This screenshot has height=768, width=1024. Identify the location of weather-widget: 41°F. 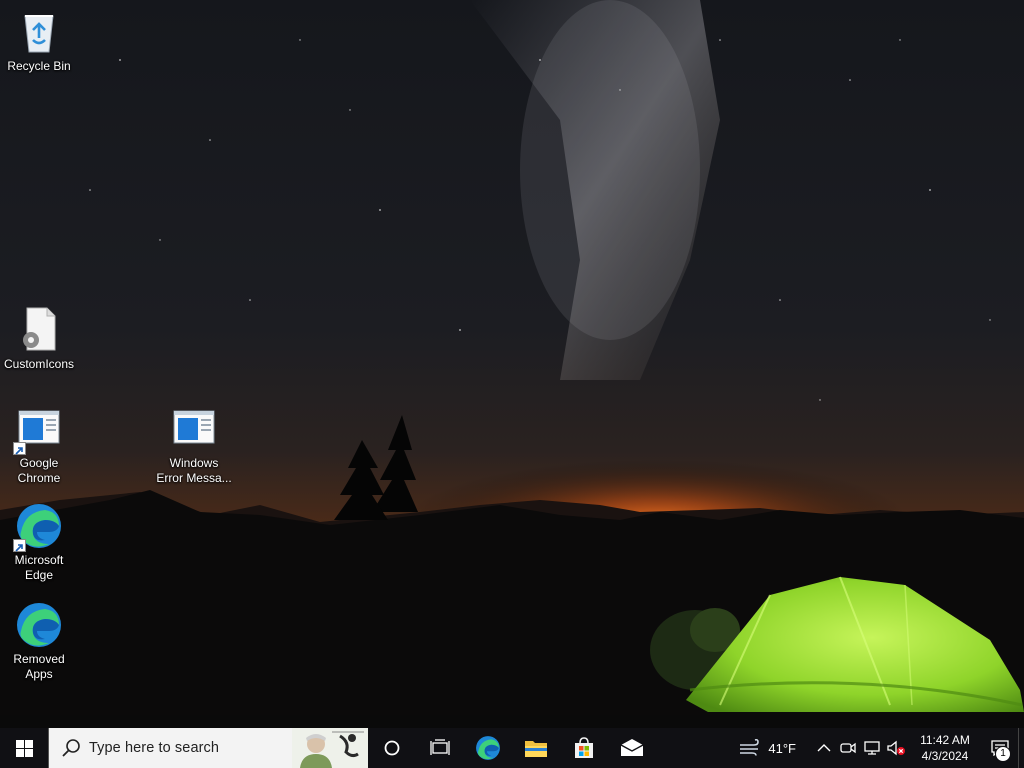
(765, 748).